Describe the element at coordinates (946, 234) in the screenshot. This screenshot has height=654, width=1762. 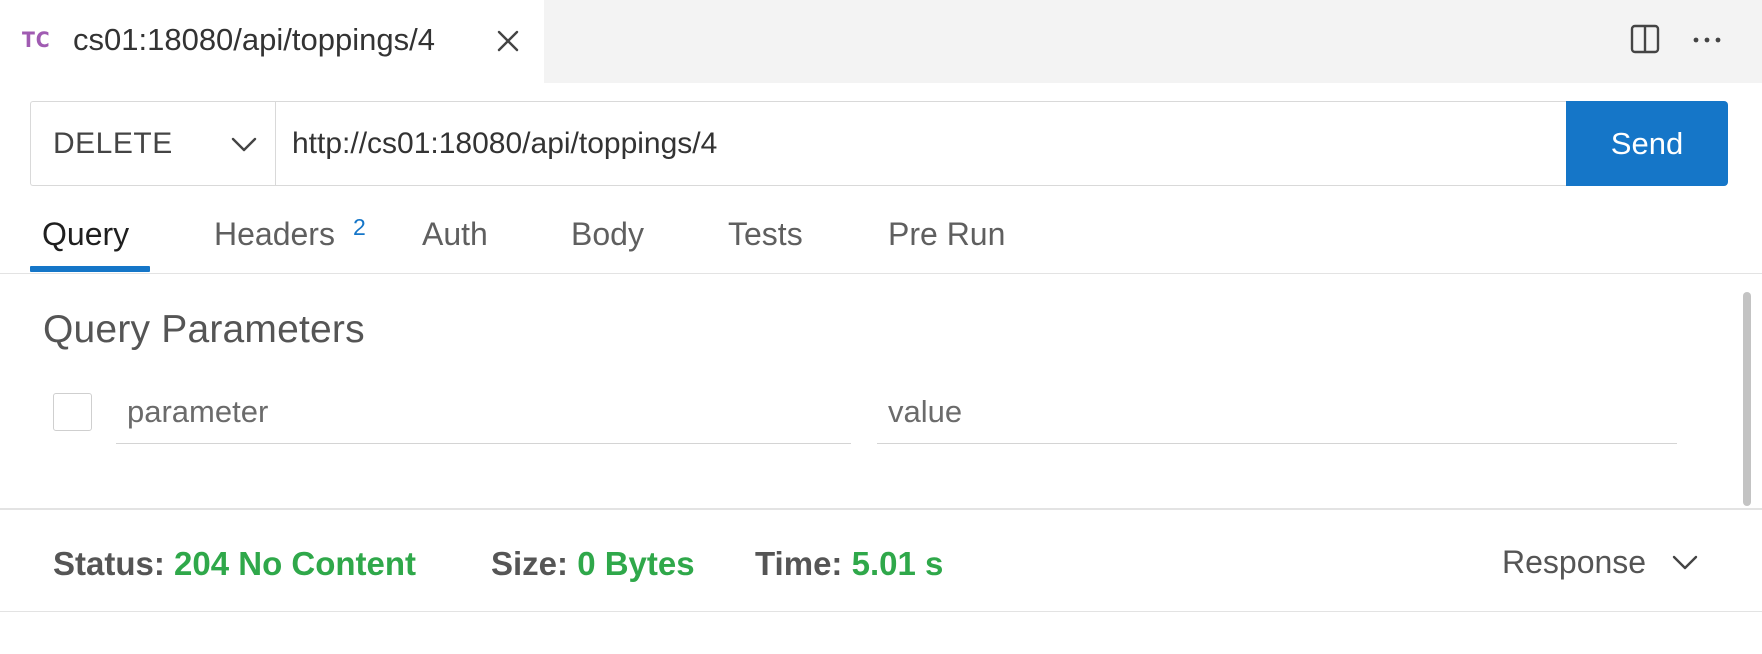
I see `tab-pre-run: Pre Run` at that location.